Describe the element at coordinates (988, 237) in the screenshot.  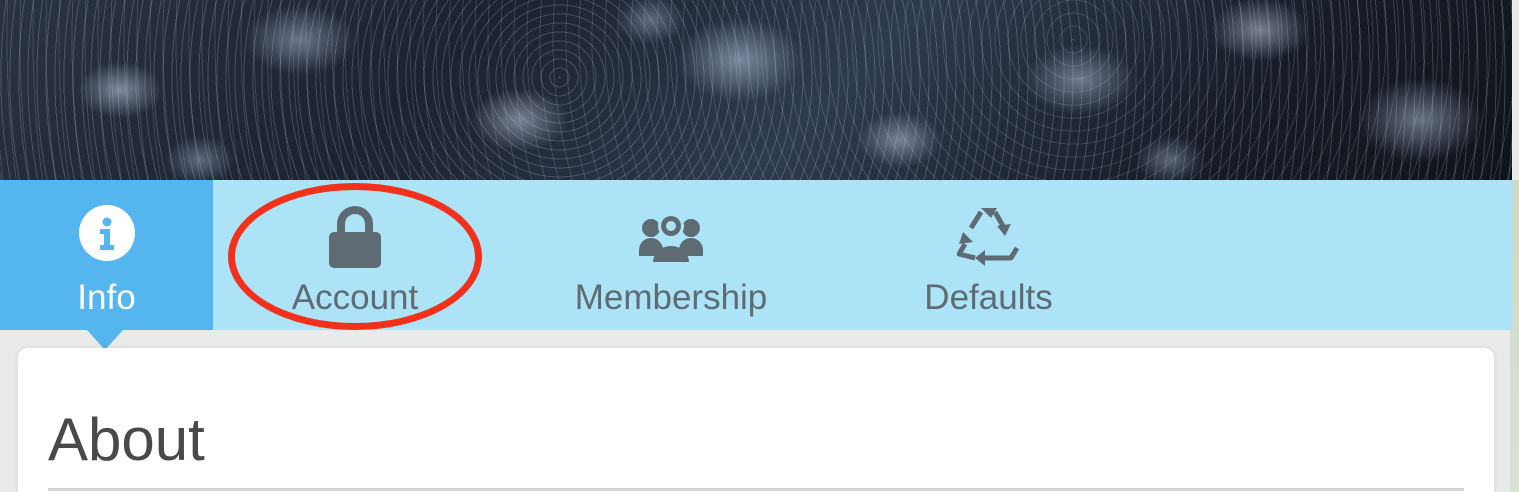
I see `recycle-icon` at that location.